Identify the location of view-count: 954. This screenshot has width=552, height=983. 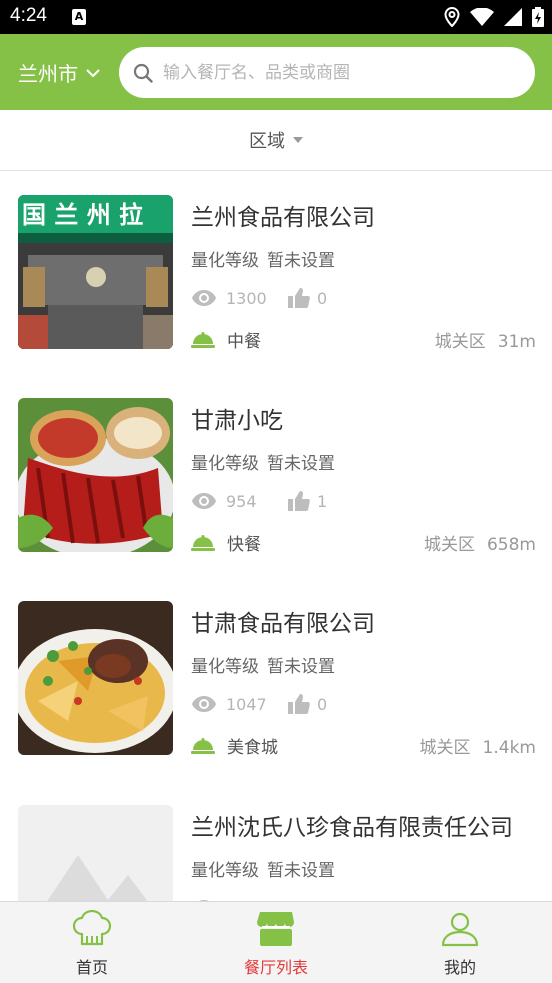
(241, 501).